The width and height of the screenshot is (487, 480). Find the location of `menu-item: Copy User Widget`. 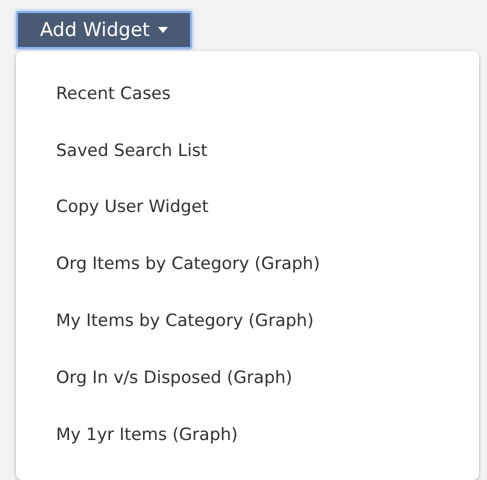

menu-item: Copy User Widget is located at coordinates (247, 207).